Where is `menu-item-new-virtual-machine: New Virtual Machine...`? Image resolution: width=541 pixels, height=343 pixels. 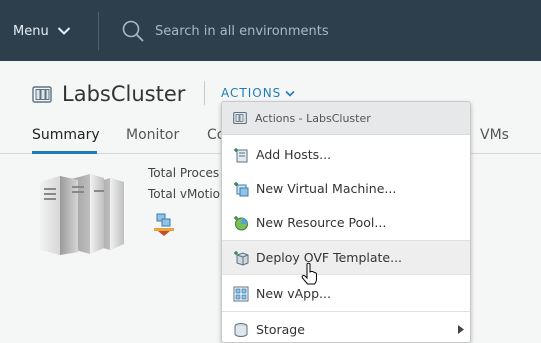 menu-item-new-virtual-machine: New Virtual Machine... is located at coordinates (346, 188).